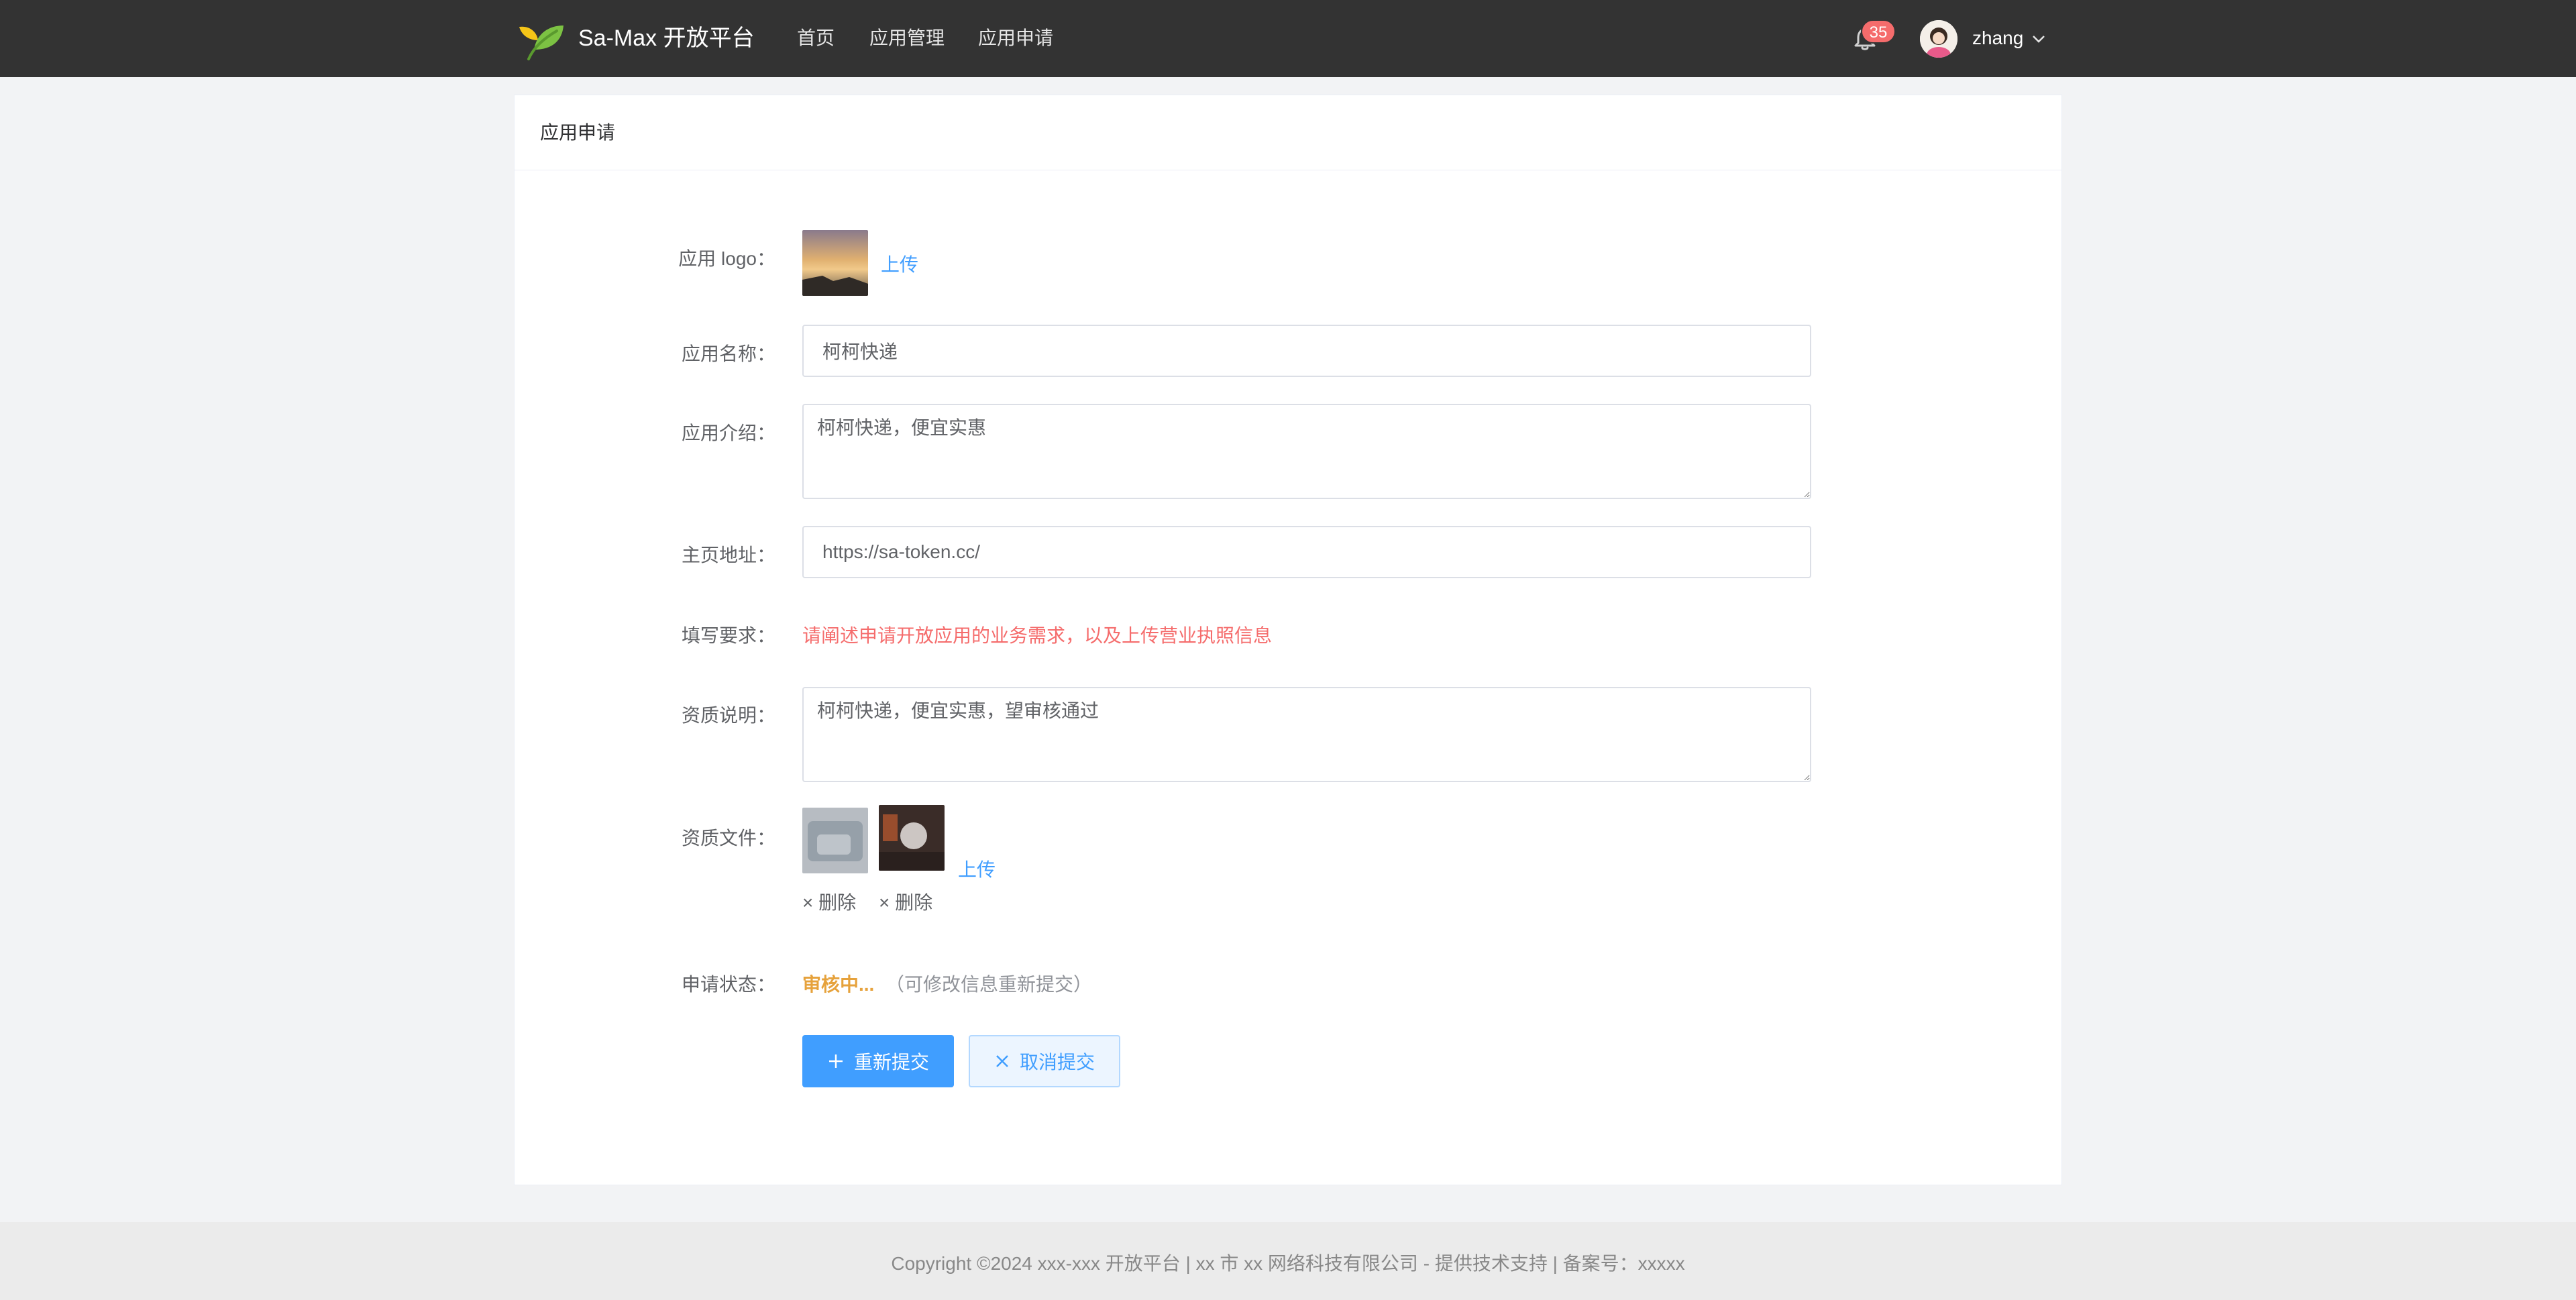  Describe the element at coordinates (907, 38) in the screenshot. I see `nav-app-management: 应用管理` at that location.